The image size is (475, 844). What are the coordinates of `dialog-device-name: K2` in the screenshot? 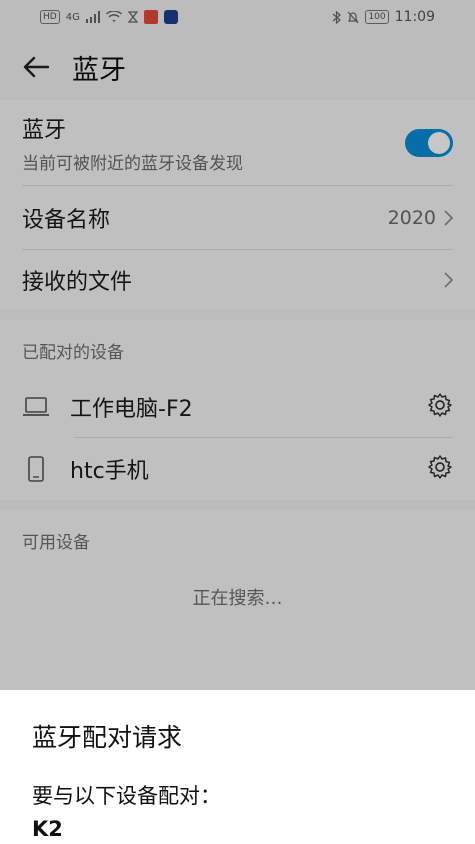 It's located at (47, 829).